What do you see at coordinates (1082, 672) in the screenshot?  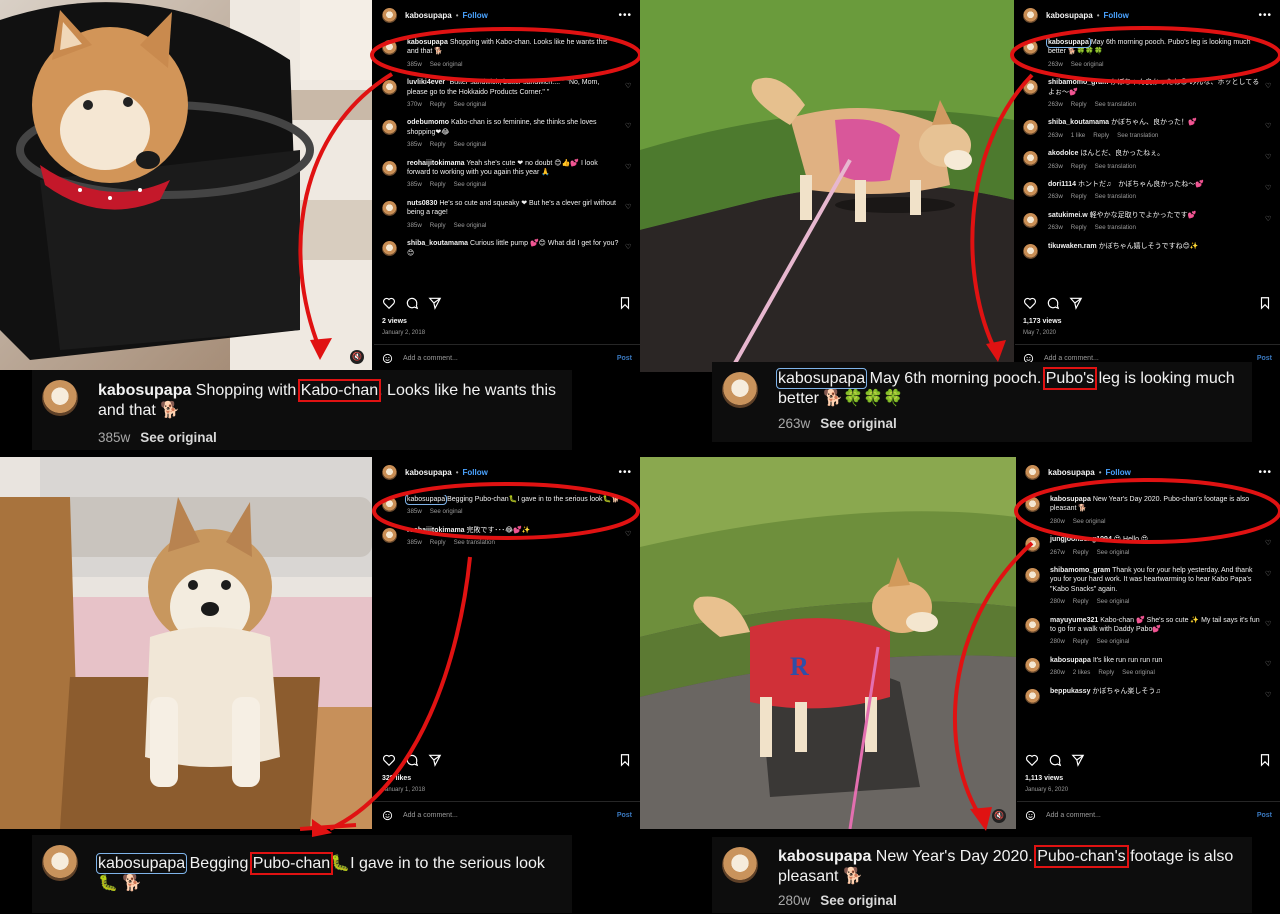 I see `like-count: 2 likes` at bounding box center [1082, 672].